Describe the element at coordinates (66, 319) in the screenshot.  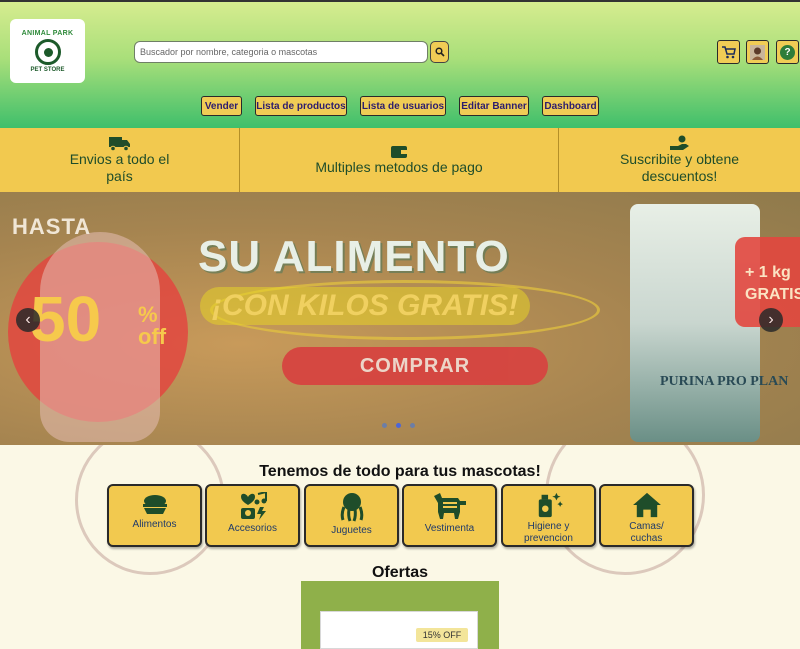
I see `carousel-percent: 50` at that location.